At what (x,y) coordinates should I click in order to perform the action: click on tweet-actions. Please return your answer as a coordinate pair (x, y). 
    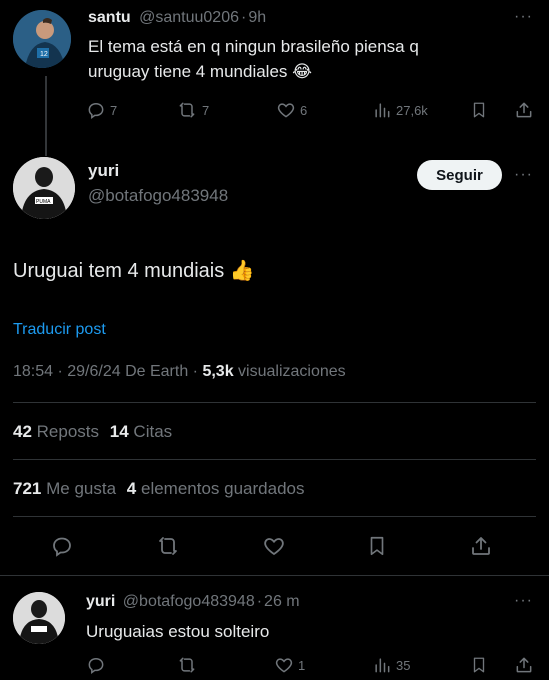
    Looking at the image, I should click on (274, 547).